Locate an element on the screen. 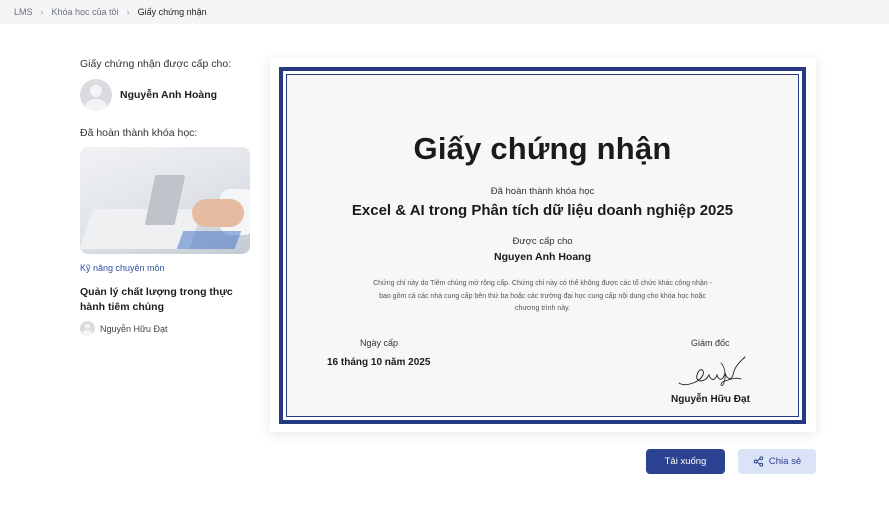 The height and width of the screenshot is (508, 889). certificate-recipient: Nguyen Anh Hoang is located at coordinates (542, 257).